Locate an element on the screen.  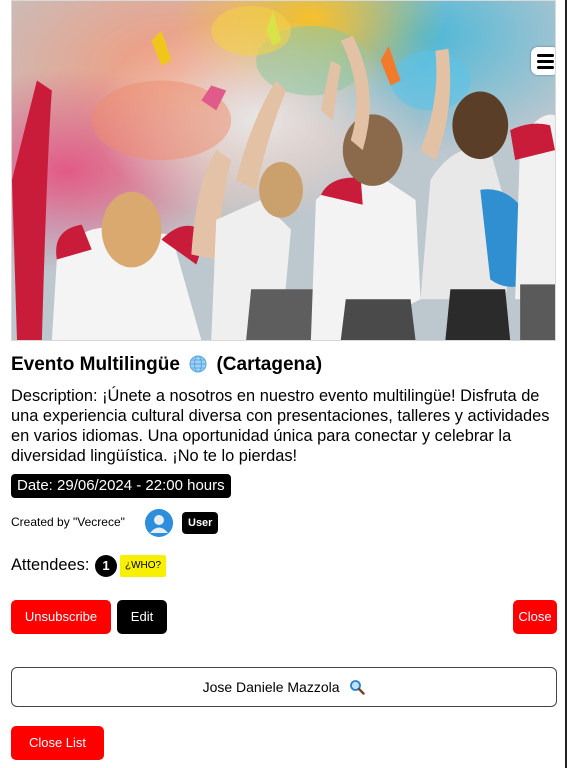
who-button: ¿WHO? is located at coordinates (143, 566).